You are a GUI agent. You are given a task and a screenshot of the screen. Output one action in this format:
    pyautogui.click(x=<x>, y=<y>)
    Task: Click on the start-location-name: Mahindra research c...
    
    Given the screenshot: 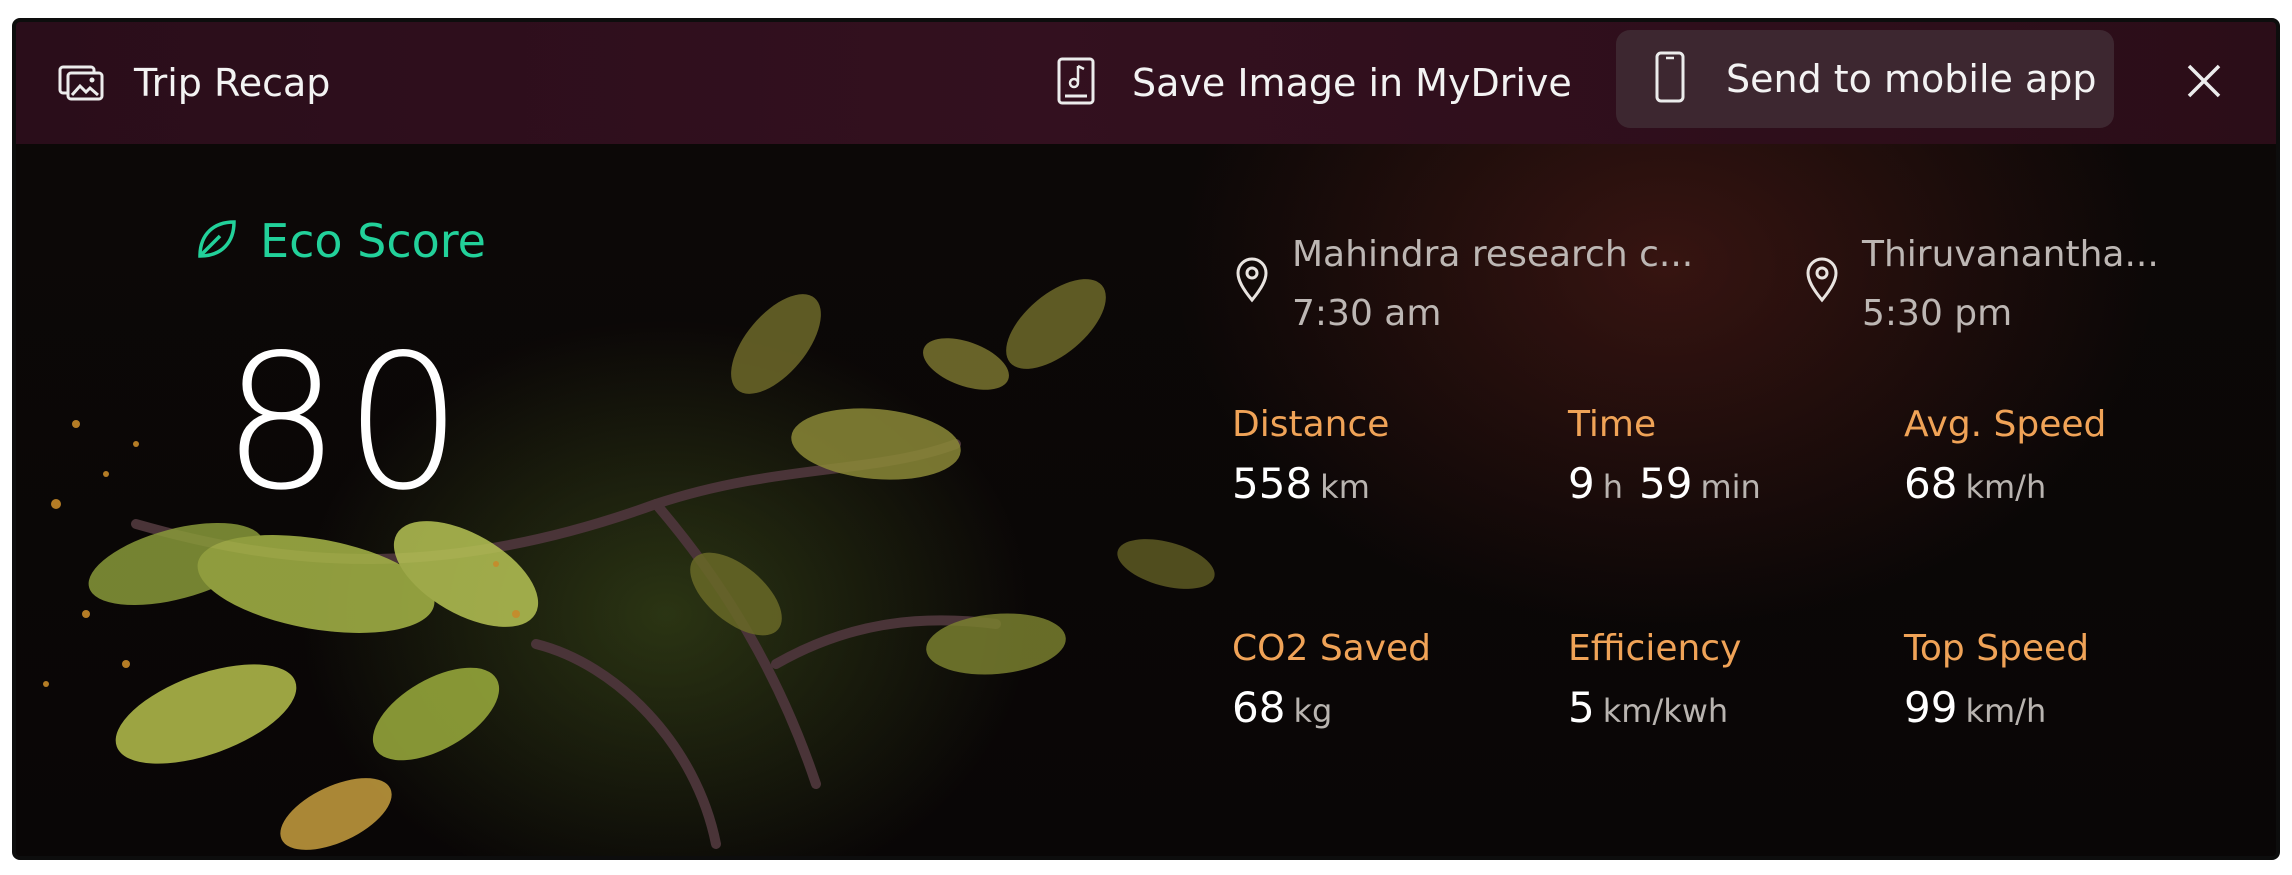 What is the action you would take?
    pyautogui.click(x=1493, y=254)
    